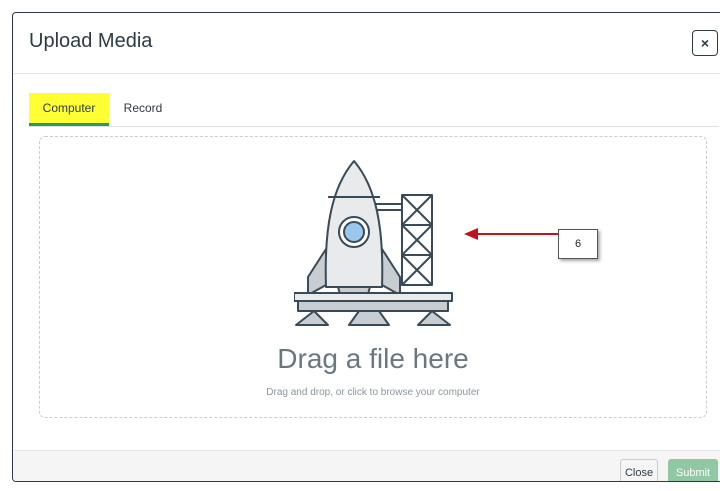 The height and width of the screenshot is (491, 720). I want to click on tab-list: Computer Record, so click(374, 110).